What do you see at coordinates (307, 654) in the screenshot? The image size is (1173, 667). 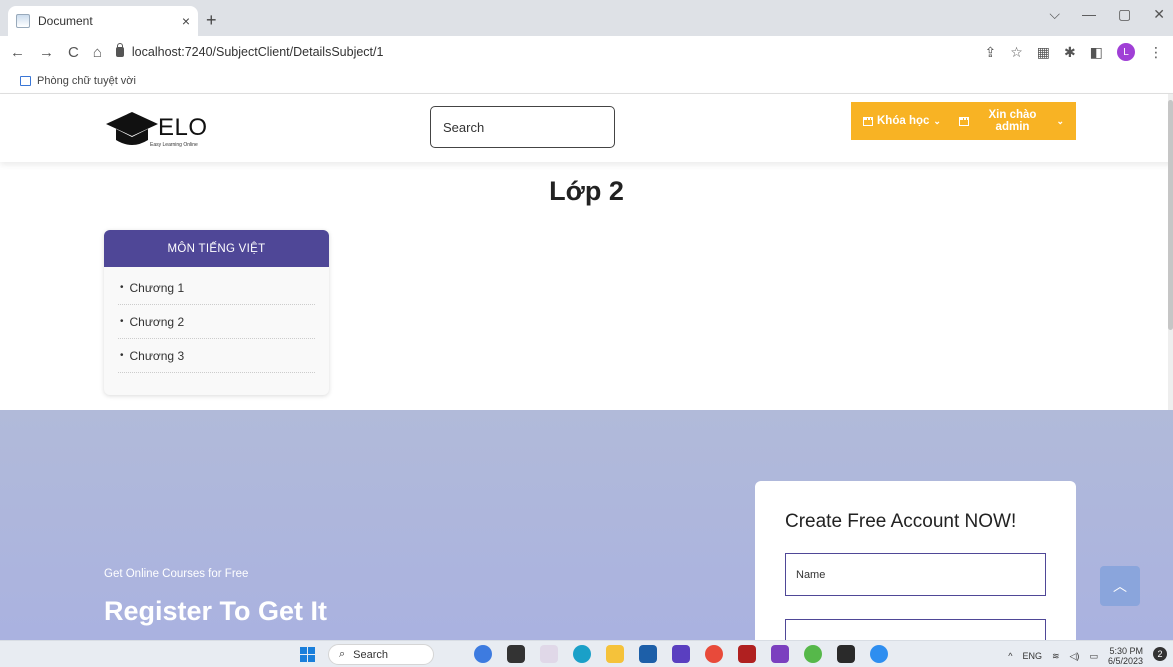 I see `windows-start-icon` at bounding box center [307, 654].